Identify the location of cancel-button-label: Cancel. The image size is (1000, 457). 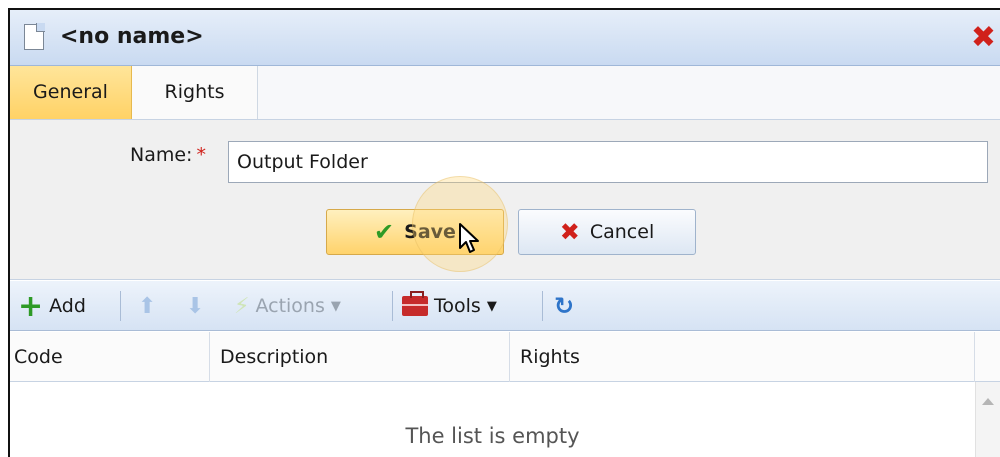
(622, 232).